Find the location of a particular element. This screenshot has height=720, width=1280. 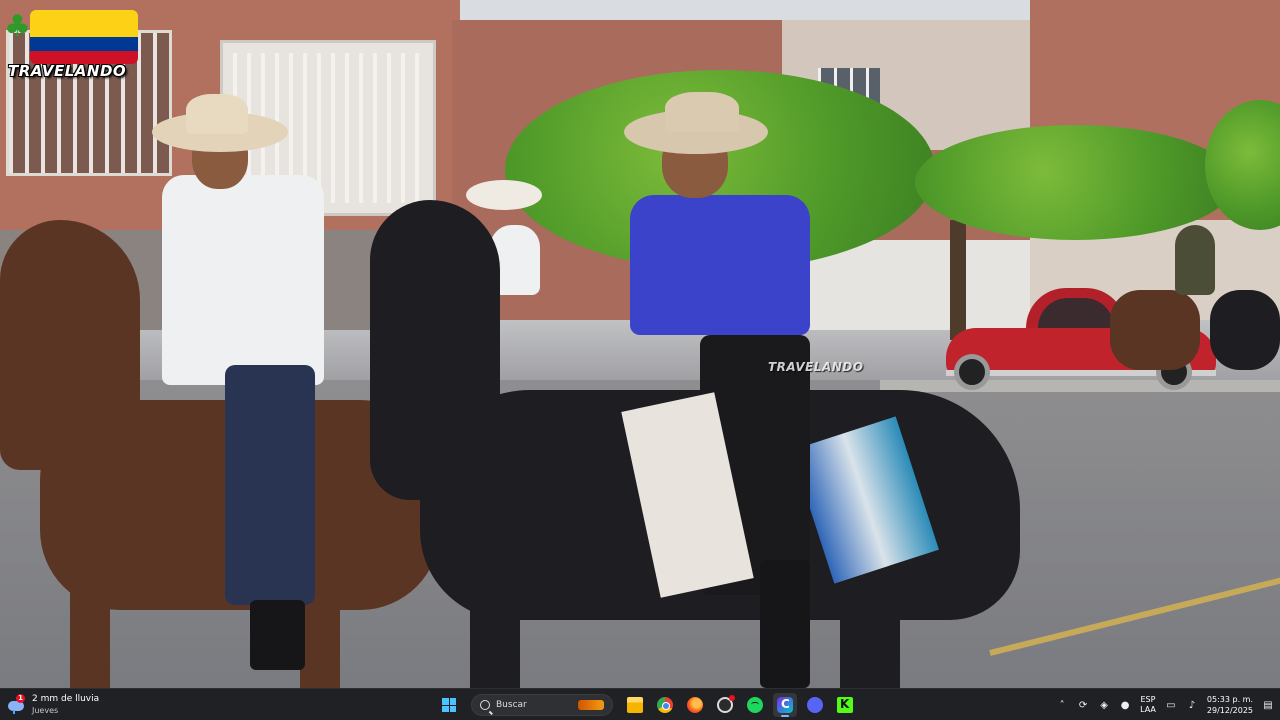

clock-time: 05:33 p. m. is located at coordinates (1229, 699).